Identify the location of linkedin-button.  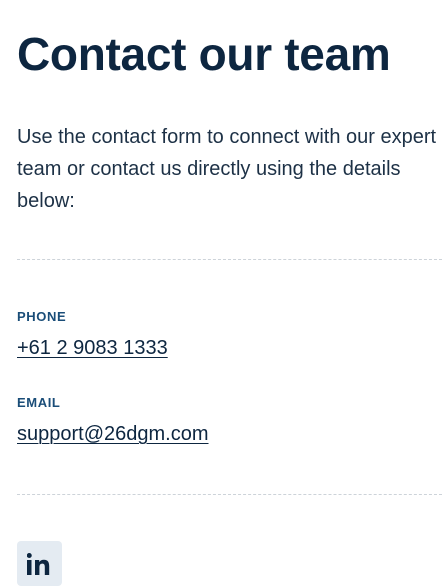
(39, 563).